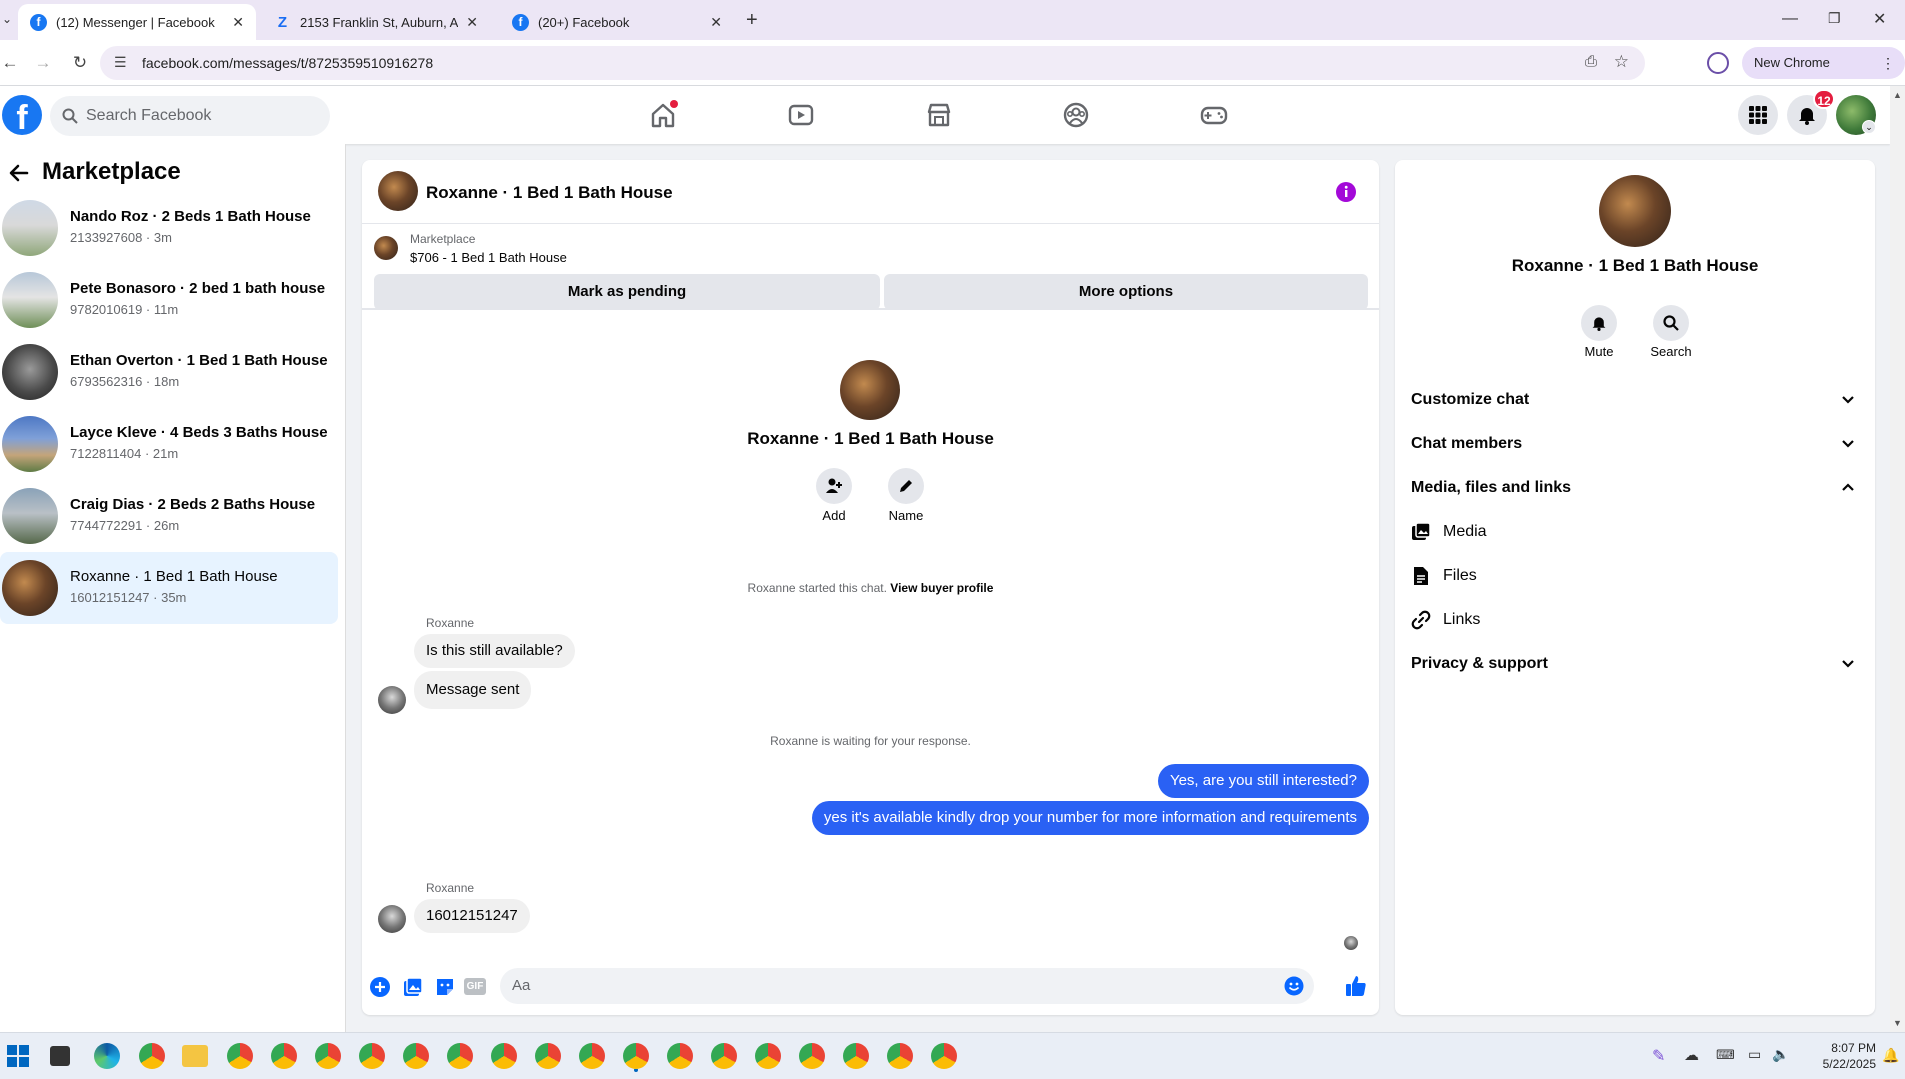 This screenshot has height=1079, width=1905. I want to click on kebab-menu-icon: ⋮, so click(1888, 63).